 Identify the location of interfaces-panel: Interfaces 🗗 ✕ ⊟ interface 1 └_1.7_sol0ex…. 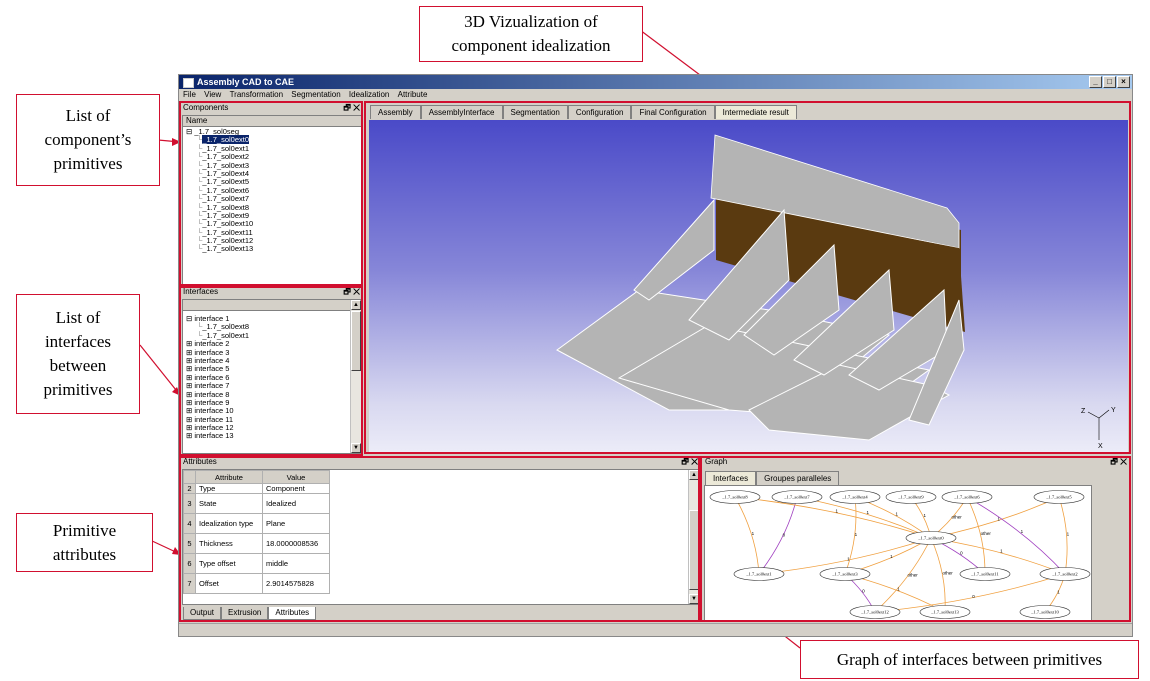
(272, 371).